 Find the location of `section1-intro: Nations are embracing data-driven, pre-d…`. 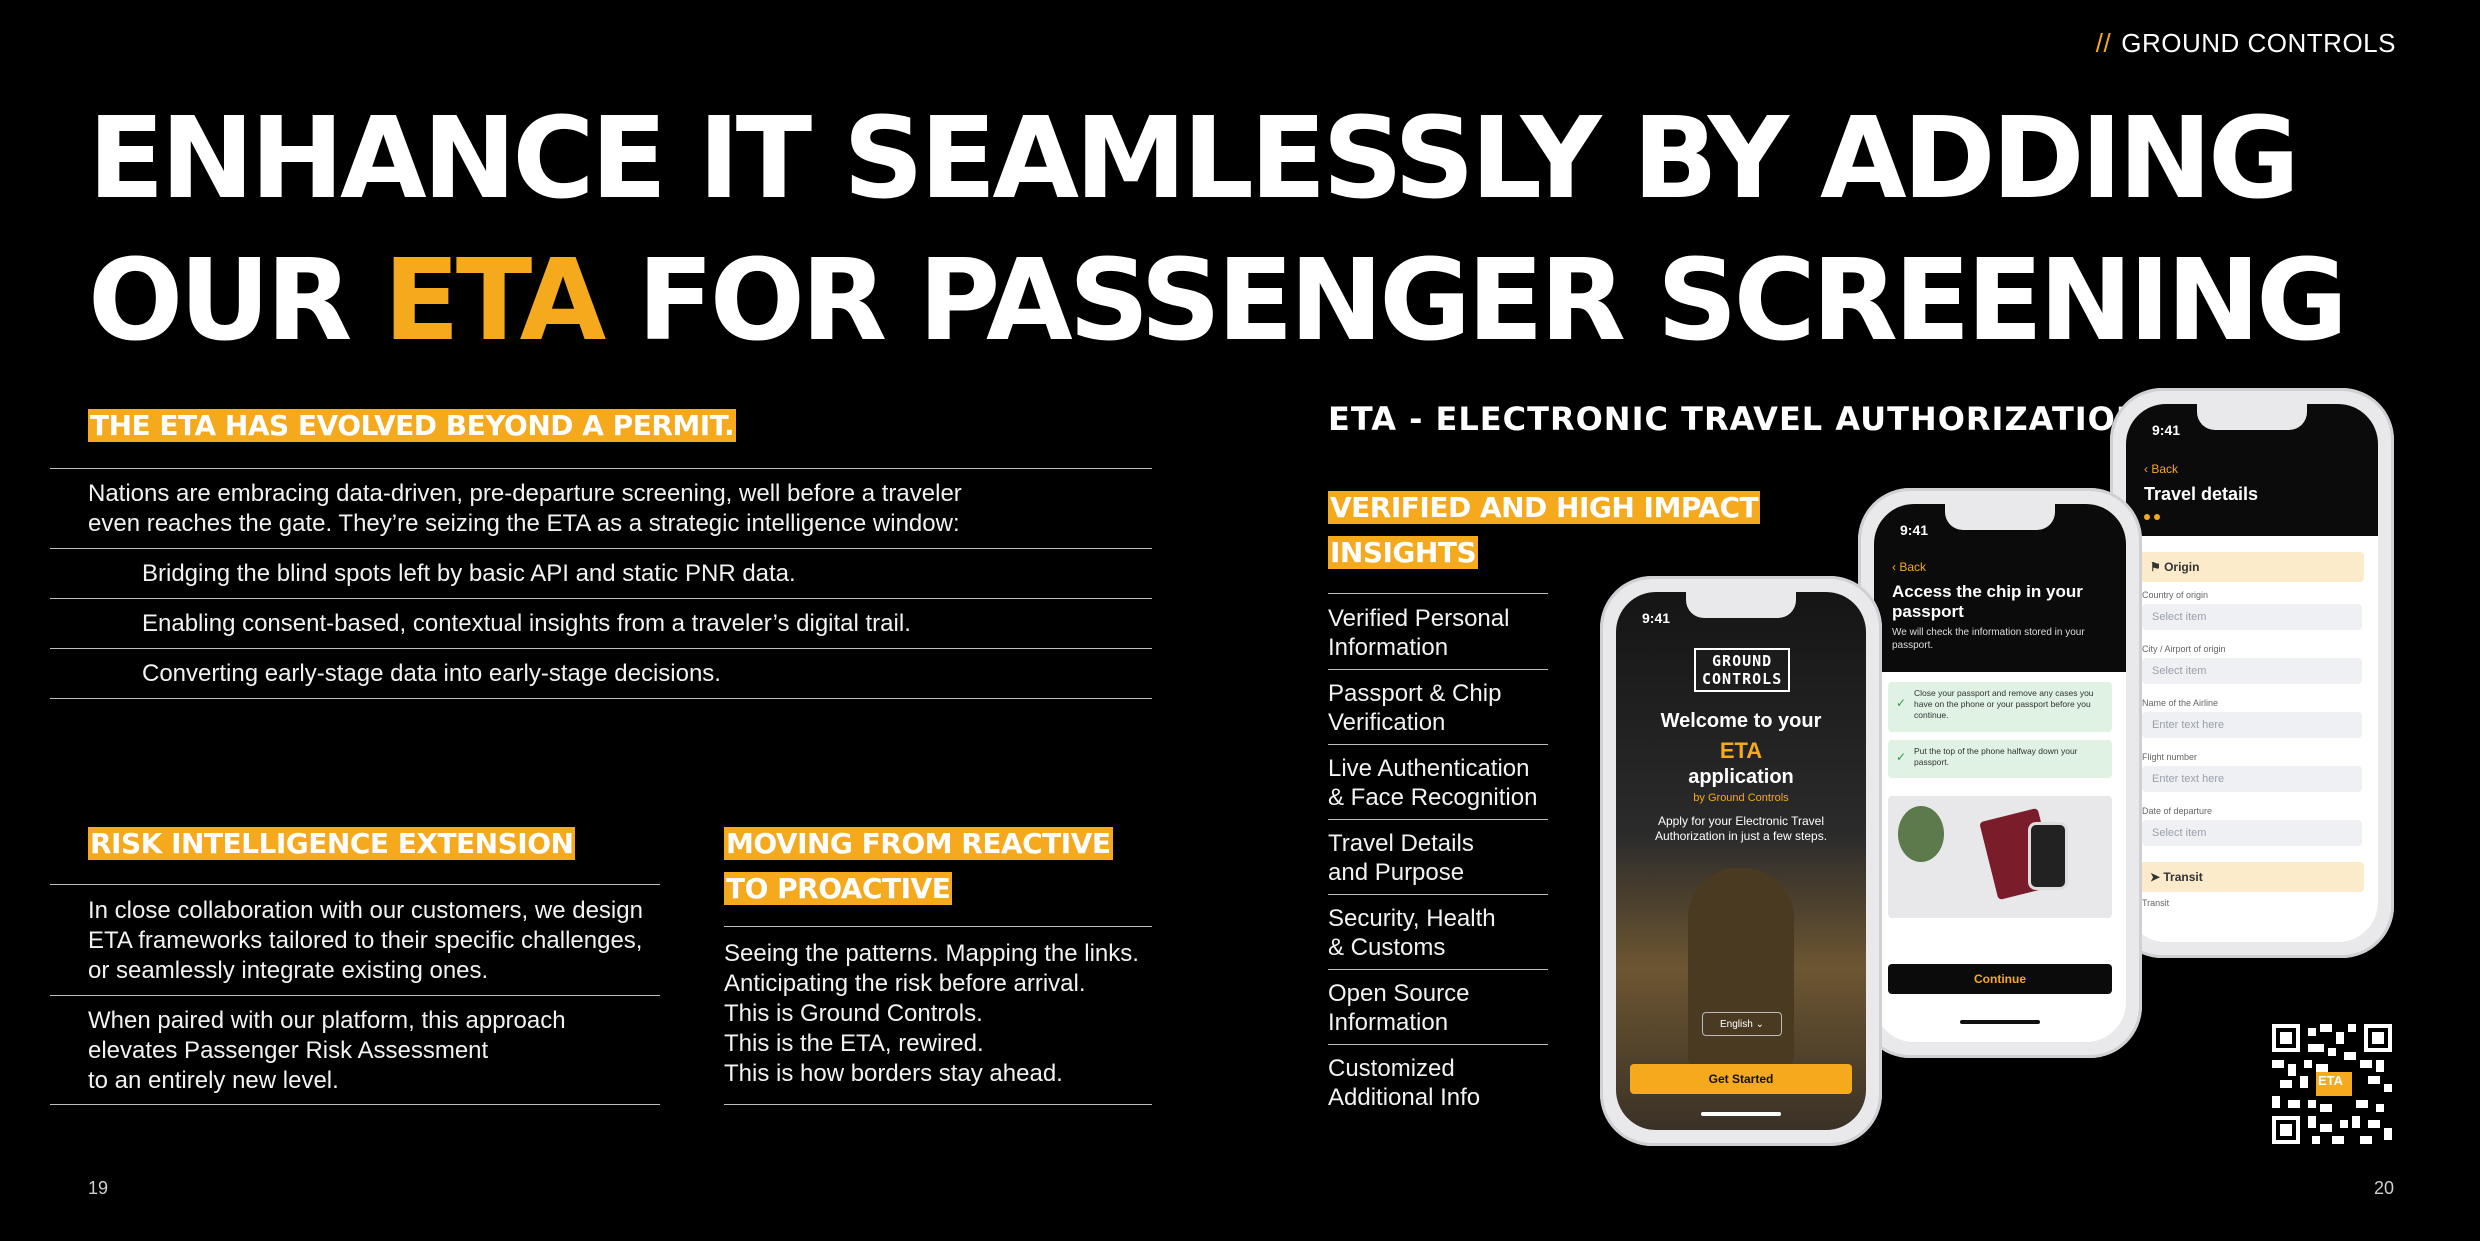

section1-intro: Nations are embracing data-driven, pre-d… is located at coordinates (525, 509).